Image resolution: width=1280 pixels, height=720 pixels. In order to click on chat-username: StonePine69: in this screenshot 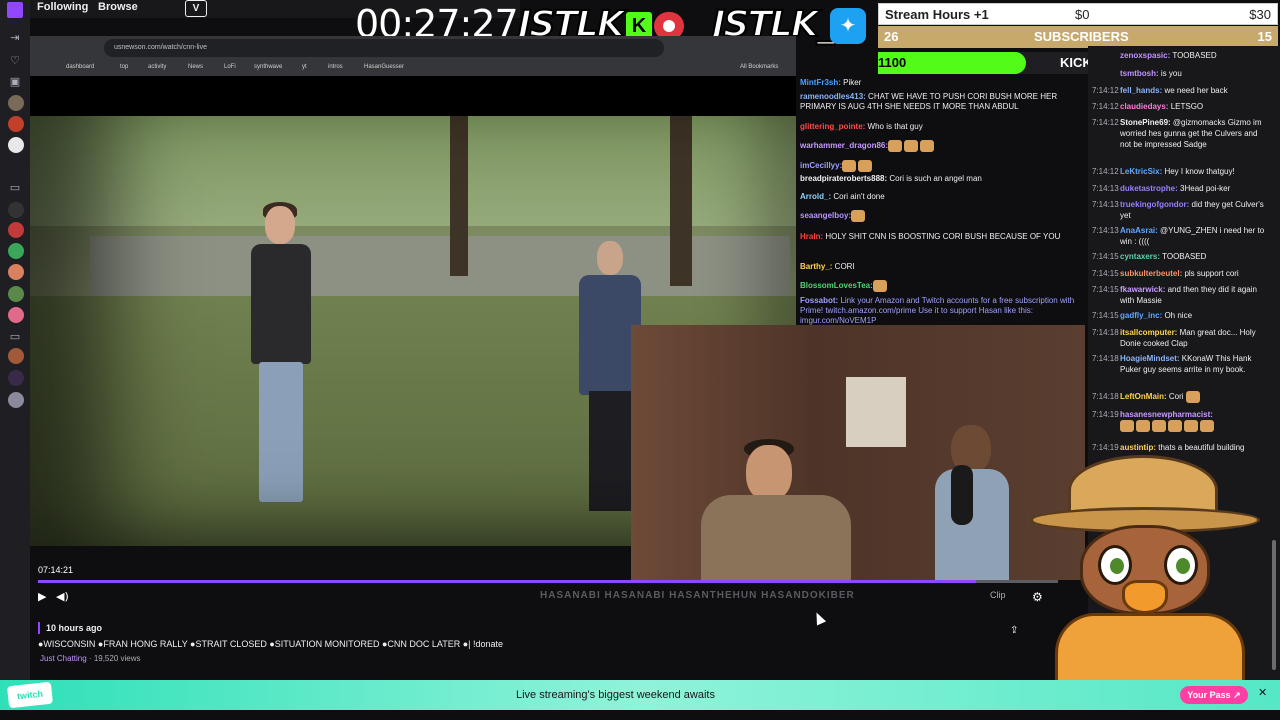, I will do `click(1145, 122)`.